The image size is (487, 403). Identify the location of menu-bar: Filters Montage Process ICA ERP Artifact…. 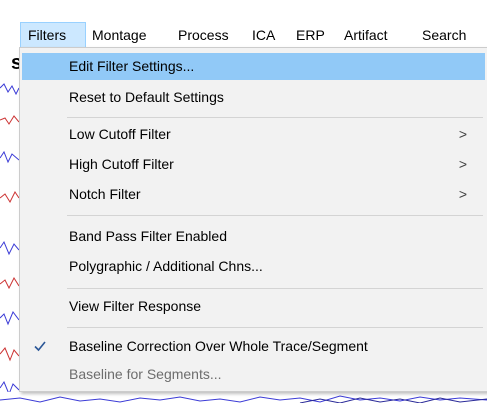
(243, 35).